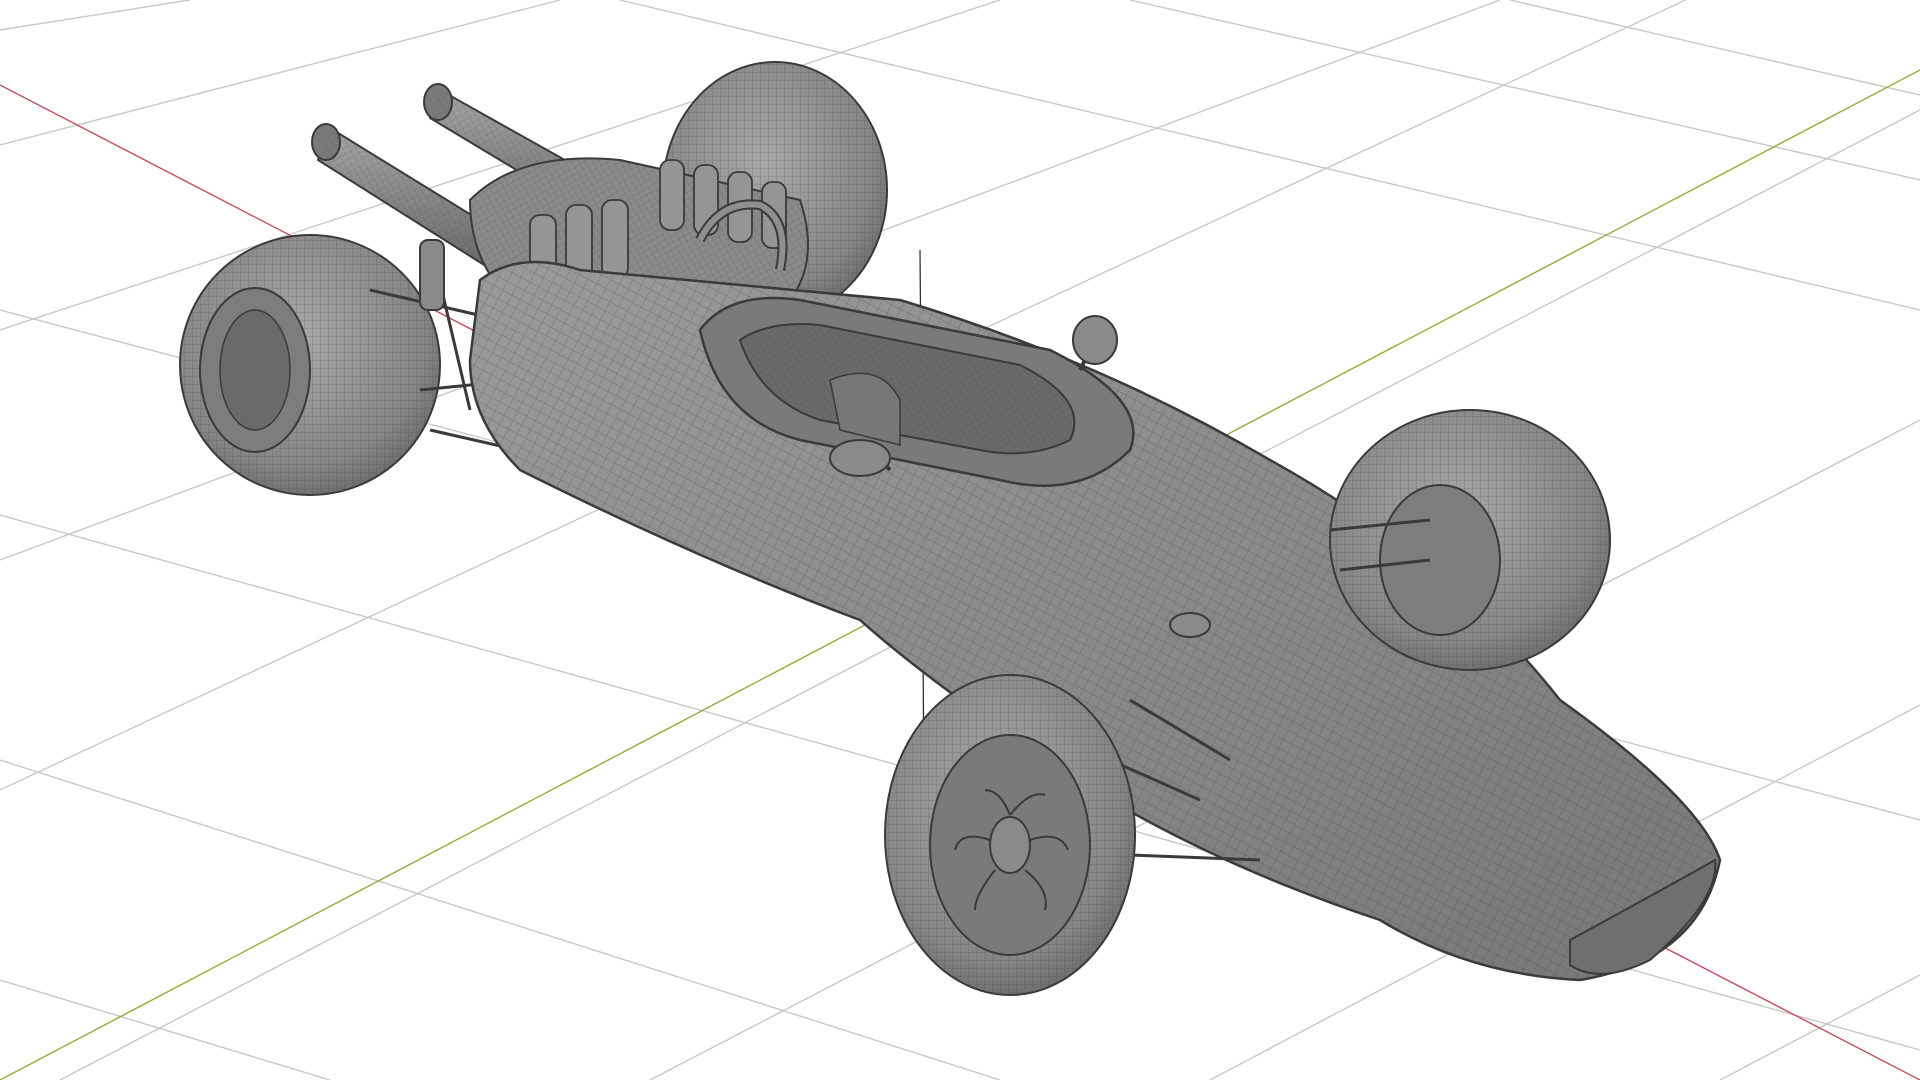 The height and width of the screenshot is (1080, 1920). Describe the element at coordinates (432, 275) in the screenshot. I see `rear-shock` at that location.